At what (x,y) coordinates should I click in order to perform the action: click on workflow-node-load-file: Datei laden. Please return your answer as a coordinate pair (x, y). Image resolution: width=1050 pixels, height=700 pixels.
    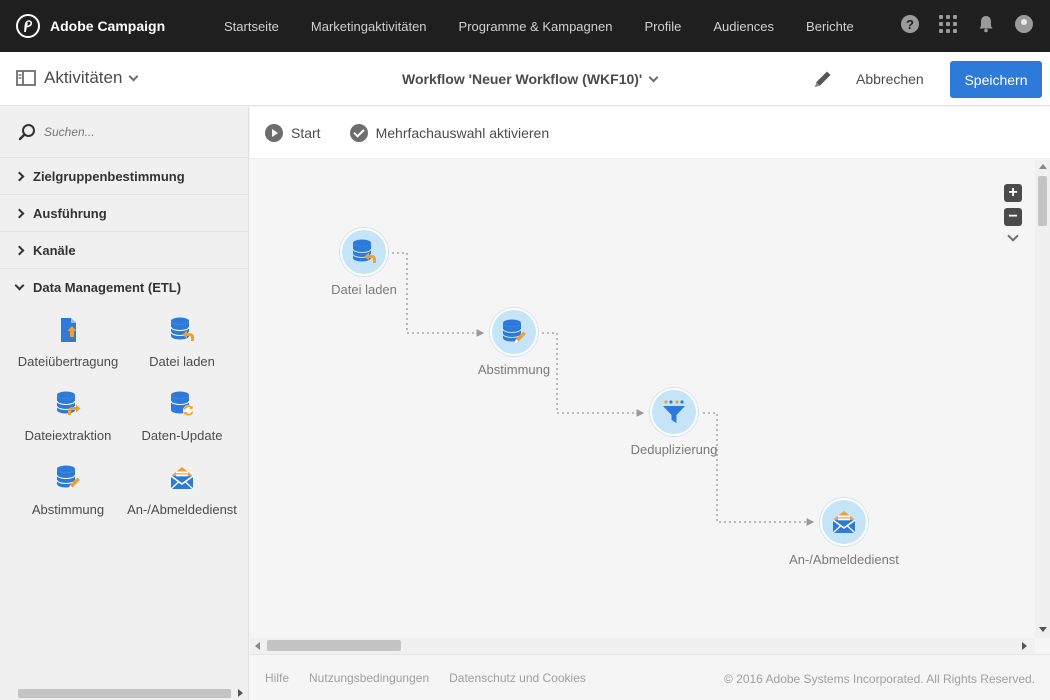
    Looking at the image, I should click on (364, 262).